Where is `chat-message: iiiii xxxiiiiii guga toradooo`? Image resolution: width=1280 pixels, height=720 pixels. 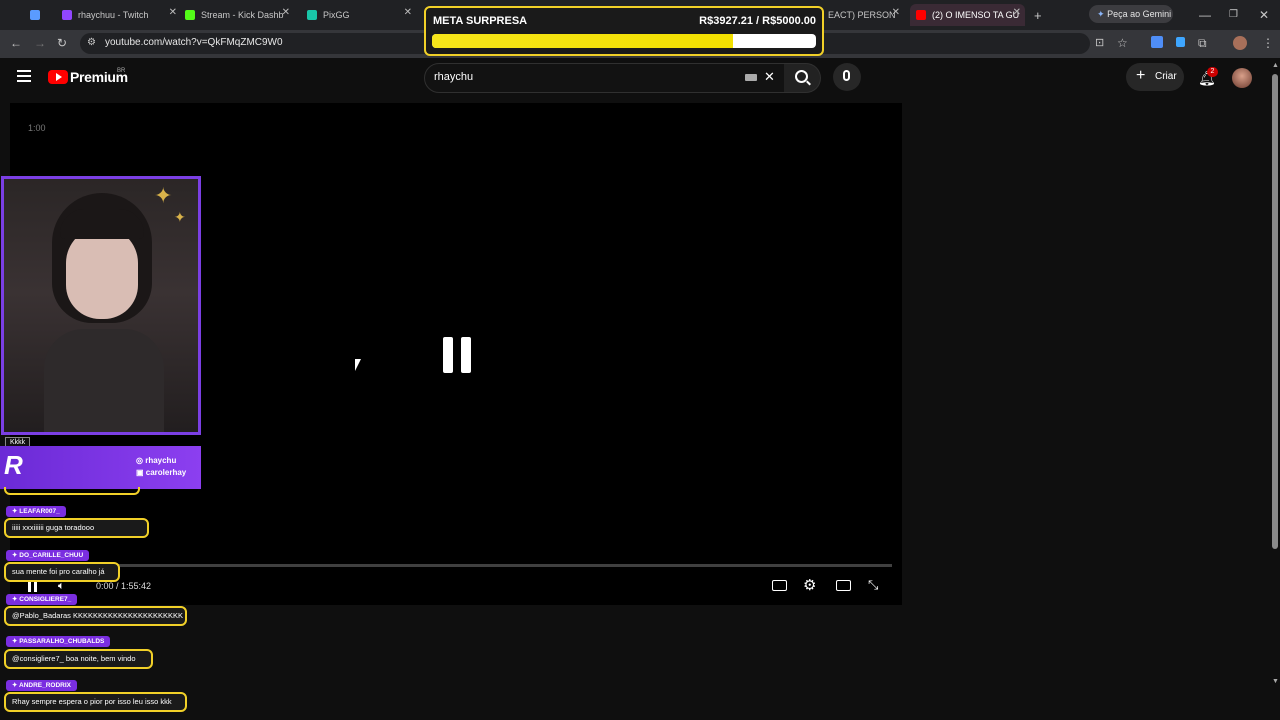
chat-message: iiiii xxxiiiiii guga toradooo is located at coordinates (76, 528).